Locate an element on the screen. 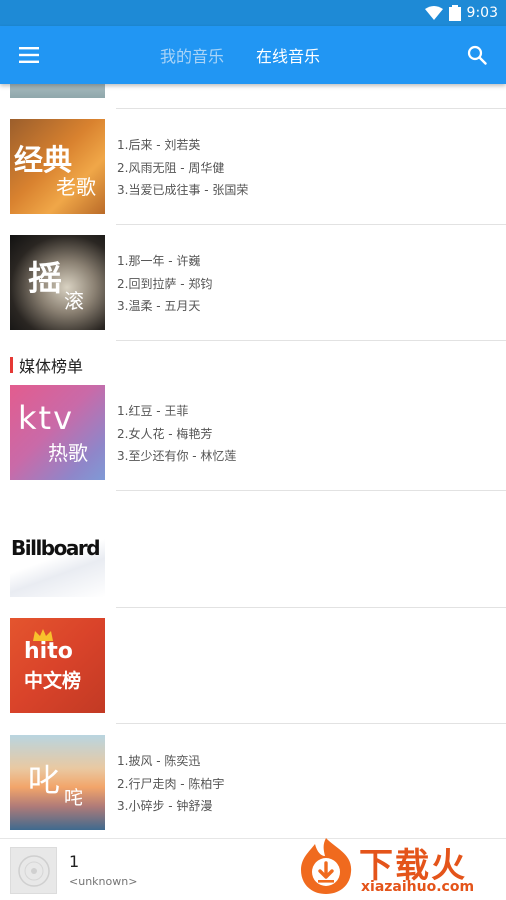 This screenshot has height=900, width=506. status-bar: 9:03 is located at coordinates (253, 13).